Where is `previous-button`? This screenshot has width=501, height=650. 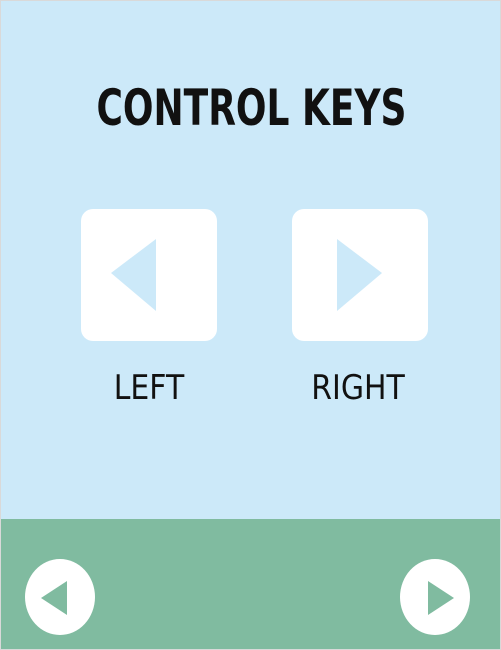 previous-button is located at coordinates (60, 597).